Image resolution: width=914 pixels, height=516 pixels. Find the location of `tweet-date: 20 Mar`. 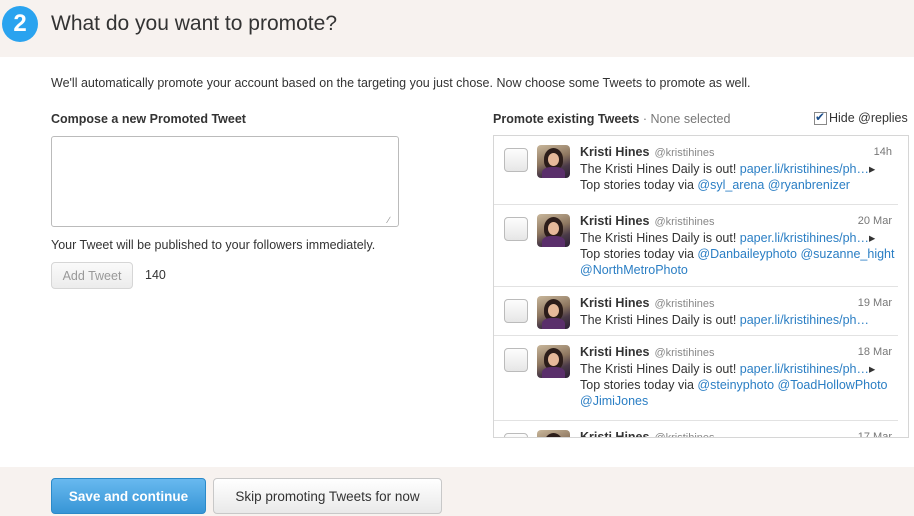

tweet-date: 20 Mar is located at coordinates (874, 221).